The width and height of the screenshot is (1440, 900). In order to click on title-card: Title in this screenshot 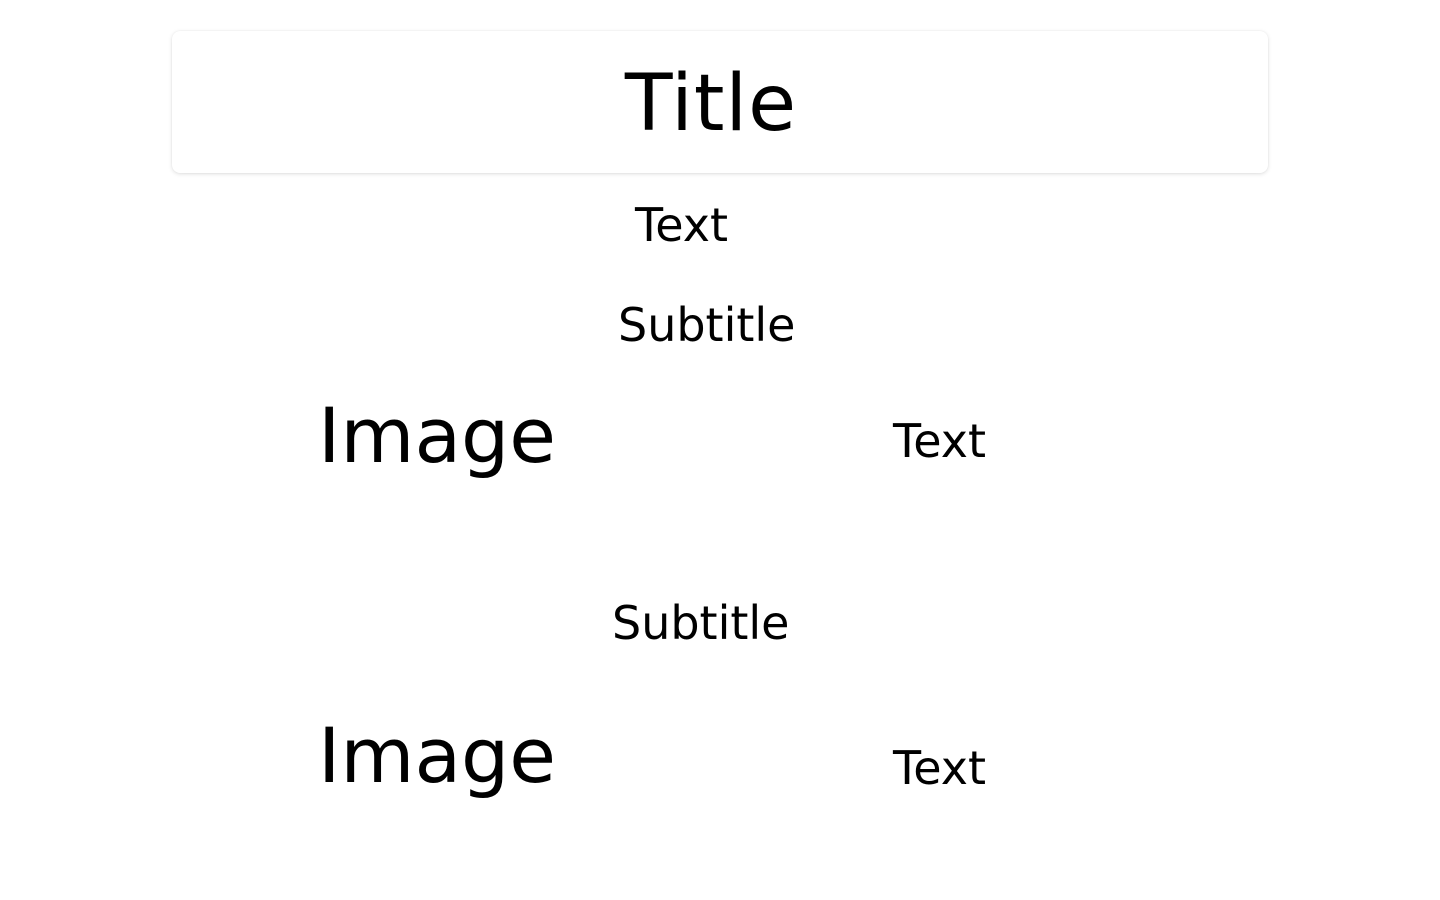, I will do `click(720, 102)`.